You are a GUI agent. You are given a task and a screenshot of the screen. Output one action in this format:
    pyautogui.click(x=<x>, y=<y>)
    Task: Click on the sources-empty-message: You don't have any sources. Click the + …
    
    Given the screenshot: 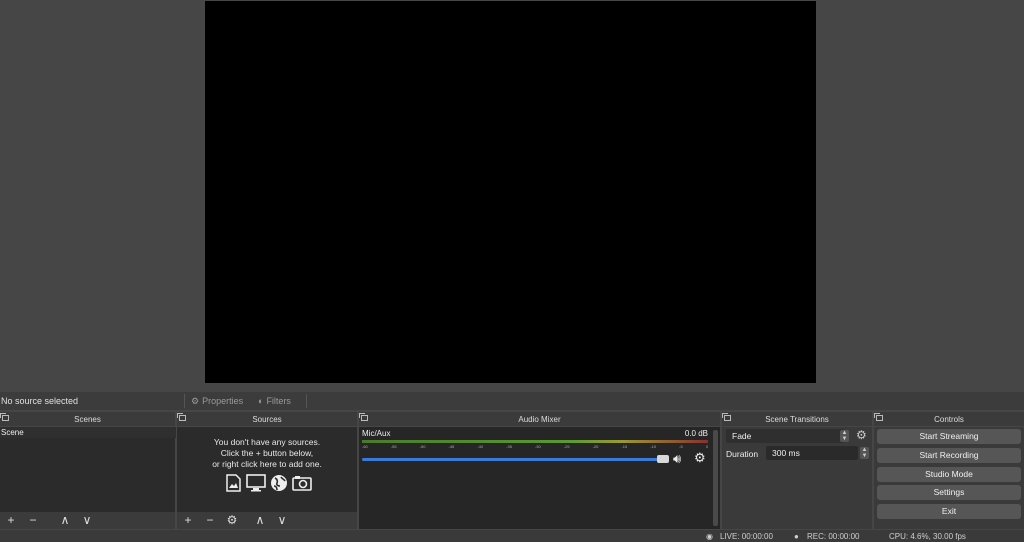 What is the action you would take?
    pyautogui.click(x=267, y=453)
    